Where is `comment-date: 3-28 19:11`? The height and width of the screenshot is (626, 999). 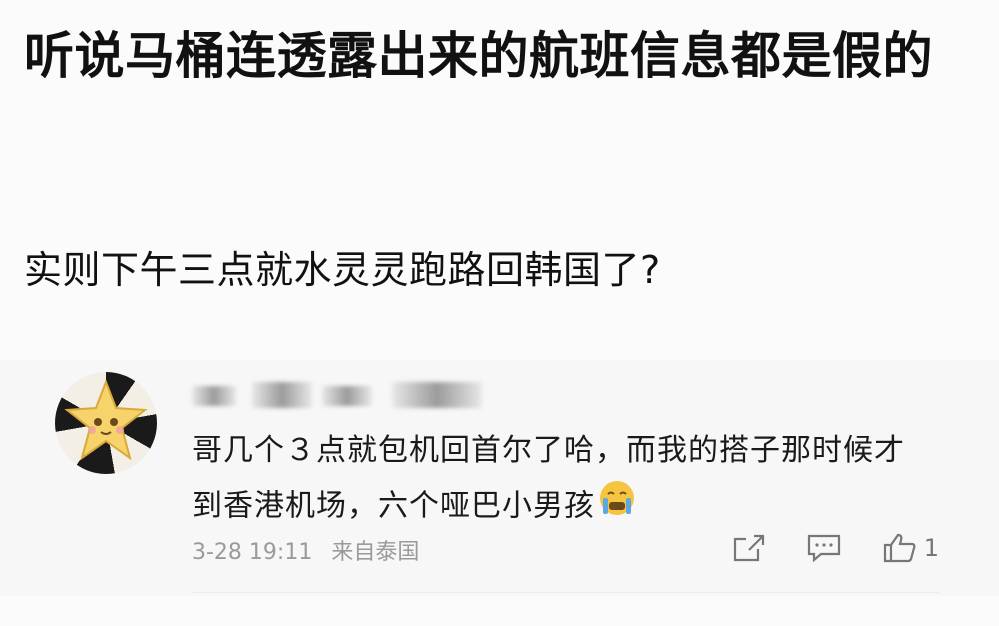
comment-date: 3-28 19:11 is located at coordinates (252, 552).